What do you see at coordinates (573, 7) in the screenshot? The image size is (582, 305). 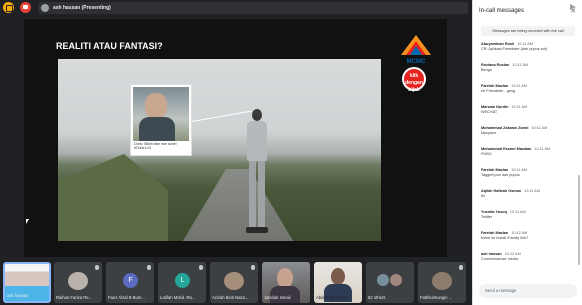 I see `send-icon` at bounding box center [573, 7].